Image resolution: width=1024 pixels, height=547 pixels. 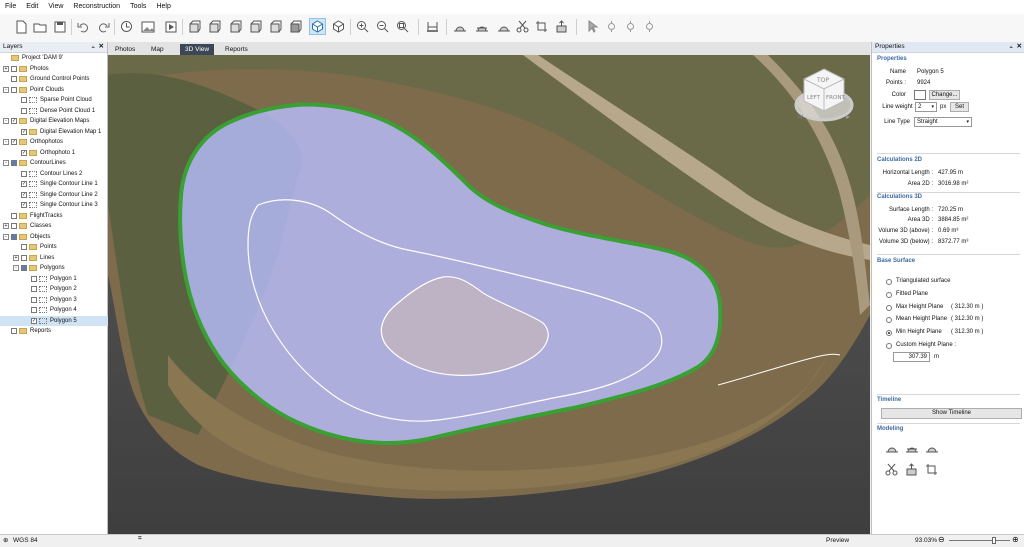 I want to click on modeling-triangulated-icon, so click(x=892, y=449).